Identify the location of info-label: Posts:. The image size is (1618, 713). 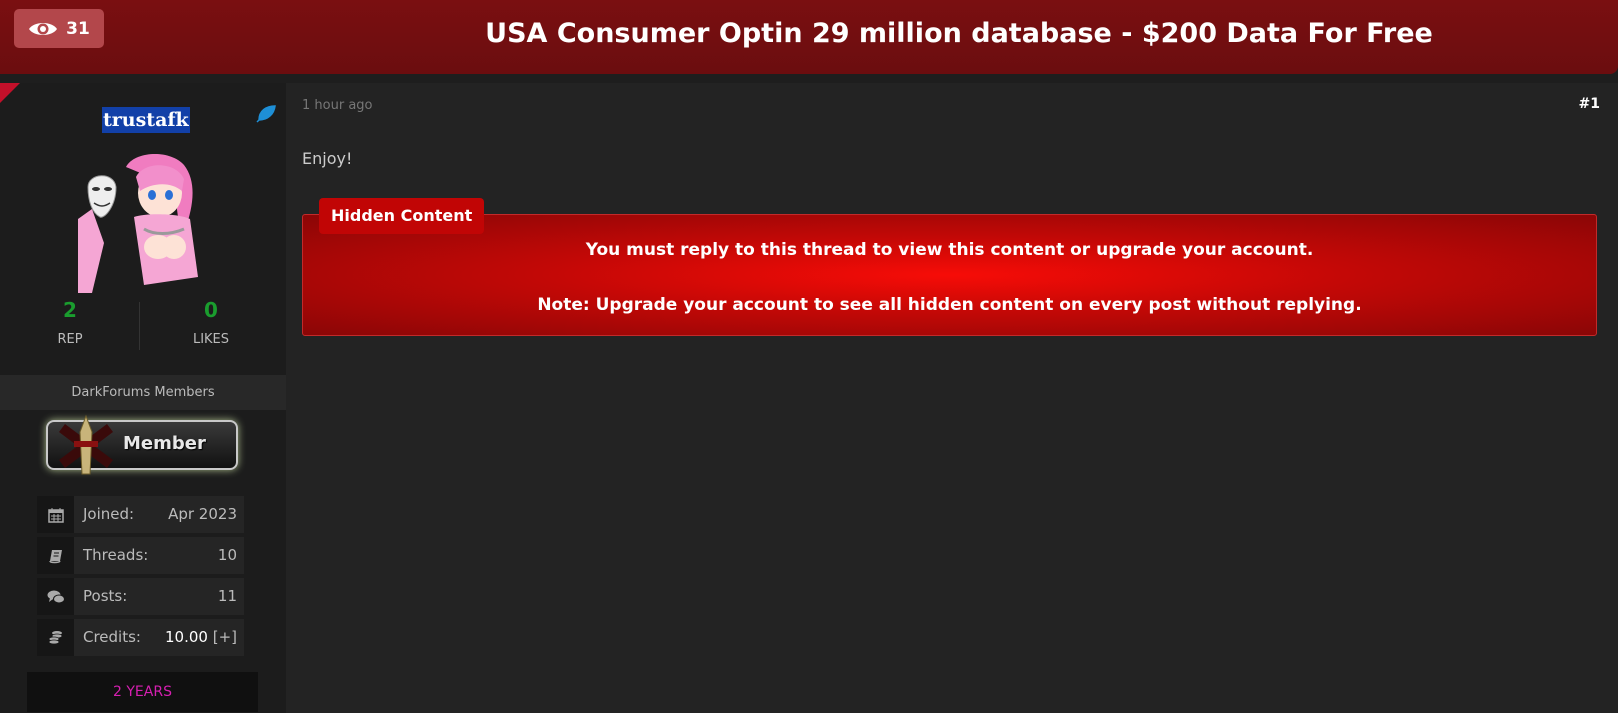
(105, 596).